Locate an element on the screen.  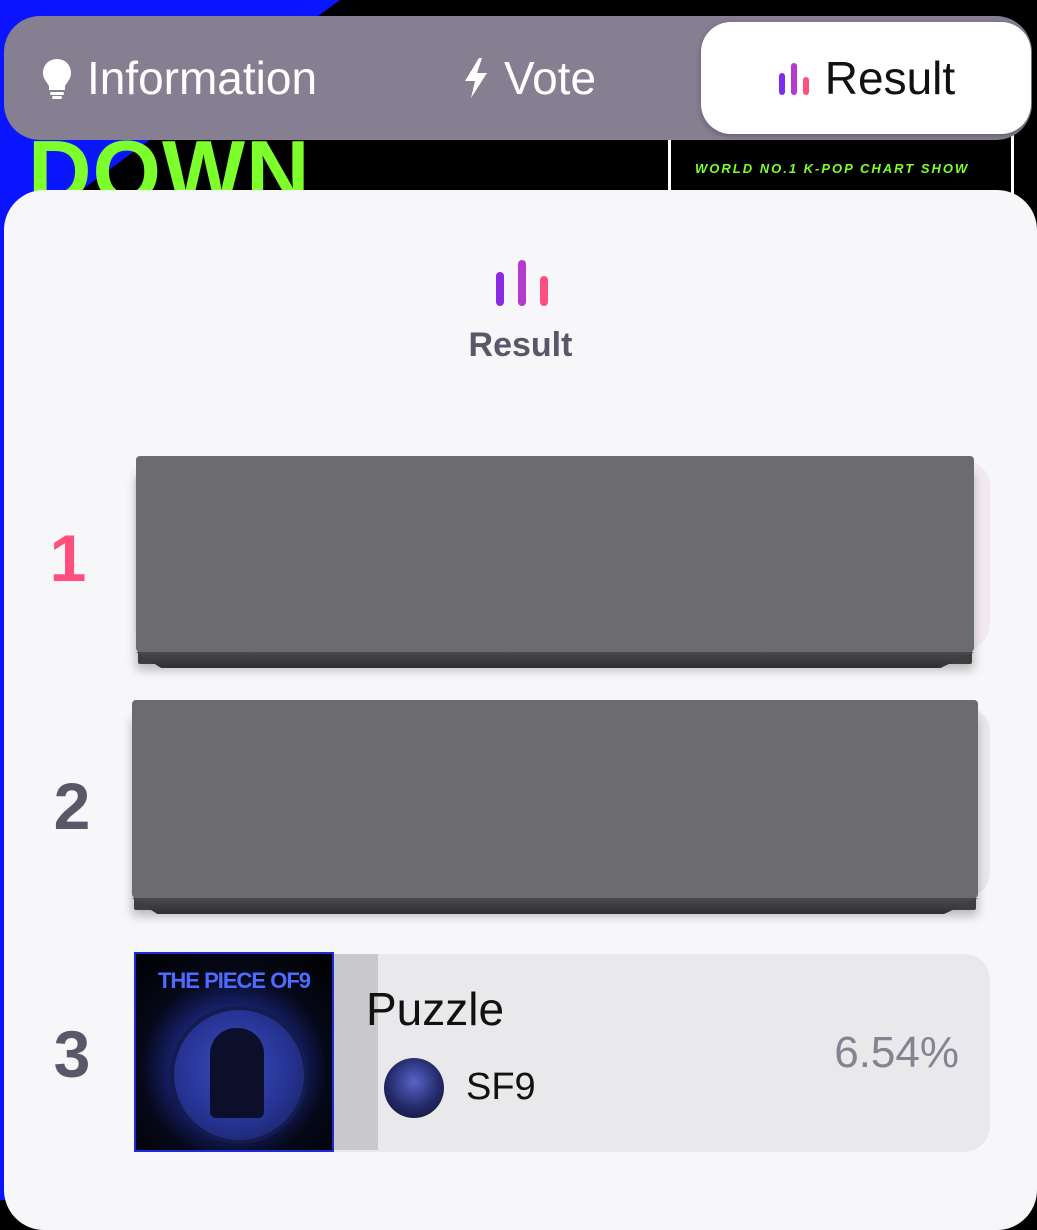
lightbulb-icon is located at coordinates (57, 78).